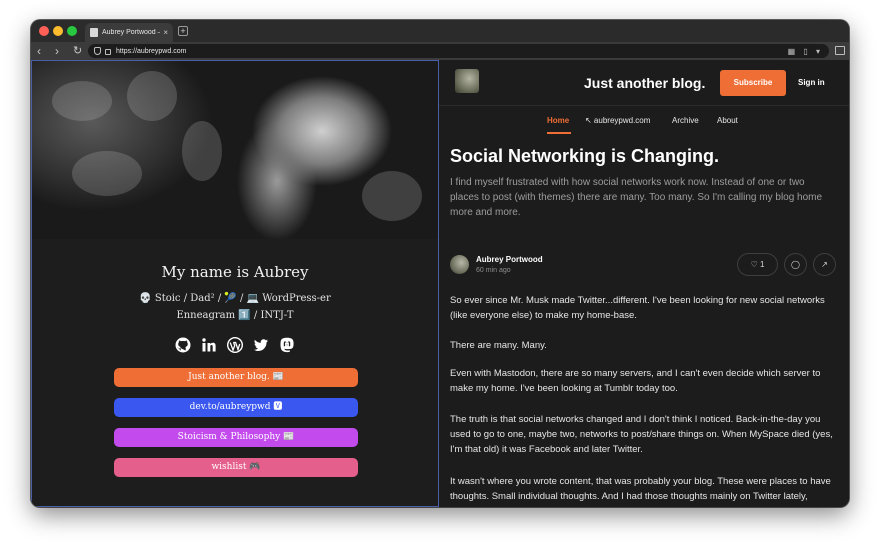 The image size is (880, 548). I want to click on lock-icon, so click(108, 52).